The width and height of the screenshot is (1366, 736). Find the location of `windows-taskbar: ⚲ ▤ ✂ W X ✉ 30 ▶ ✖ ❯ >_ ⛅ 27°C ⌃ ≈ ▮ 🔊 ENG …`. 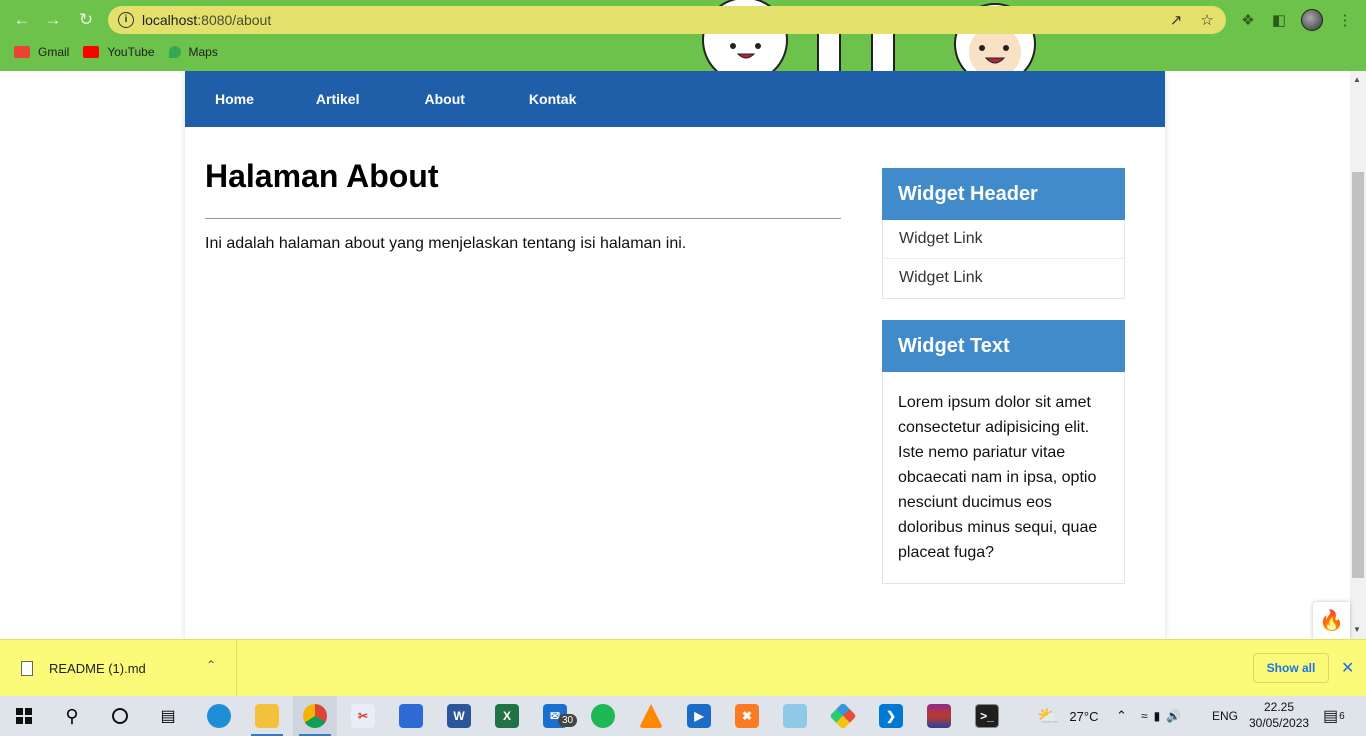

windows-taskbar: ⚲ ▤ ✂ W X ✉ 30 ▶ ✖ ❯ >_ ⛅ 27°C ⌃ ≈ ▮ 🔊 ENG … is located at coordinates (683, 716).